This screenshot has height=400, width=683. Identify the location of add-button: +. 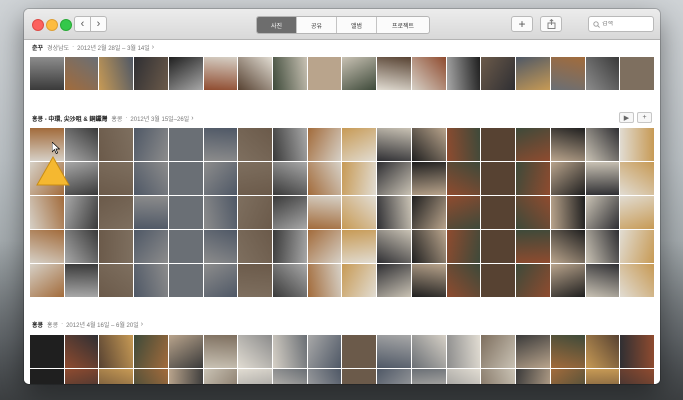
(522, 24).